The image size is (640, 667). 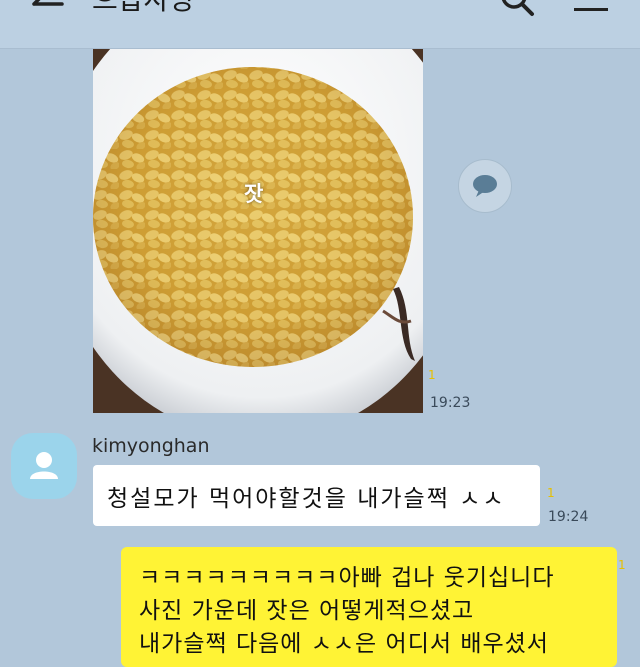 What do you see at coordinates (143, 9) in the screenshot?
I see `chat-title: 으갑사앙` at bounding box center [143, 9].